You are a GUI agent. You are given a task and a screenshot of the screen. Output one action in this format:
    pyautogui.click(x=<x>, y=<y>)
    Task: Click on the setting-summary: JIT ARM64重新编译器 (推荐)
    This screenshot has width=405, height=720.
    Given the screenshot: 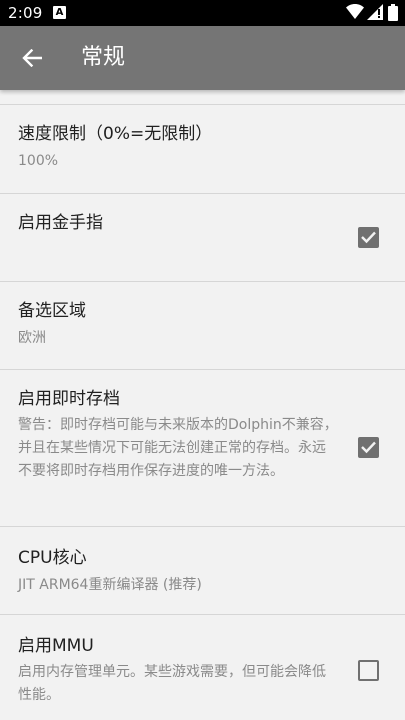 What is the action you would take?
    pyautogui.click(x=110, y=585)
    